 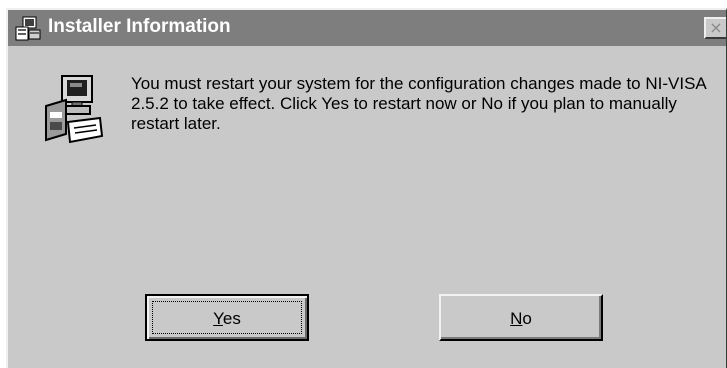 I want to click on yes-button-label: Yes, so click(x=227, y=319).